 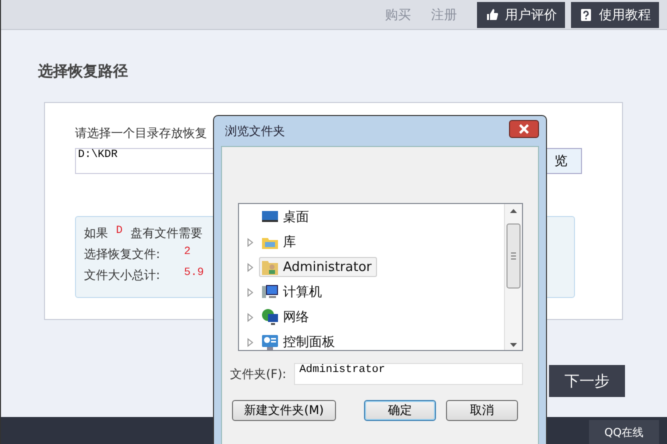 I want to click on user-folder-icon, so click(x=270, y=267).